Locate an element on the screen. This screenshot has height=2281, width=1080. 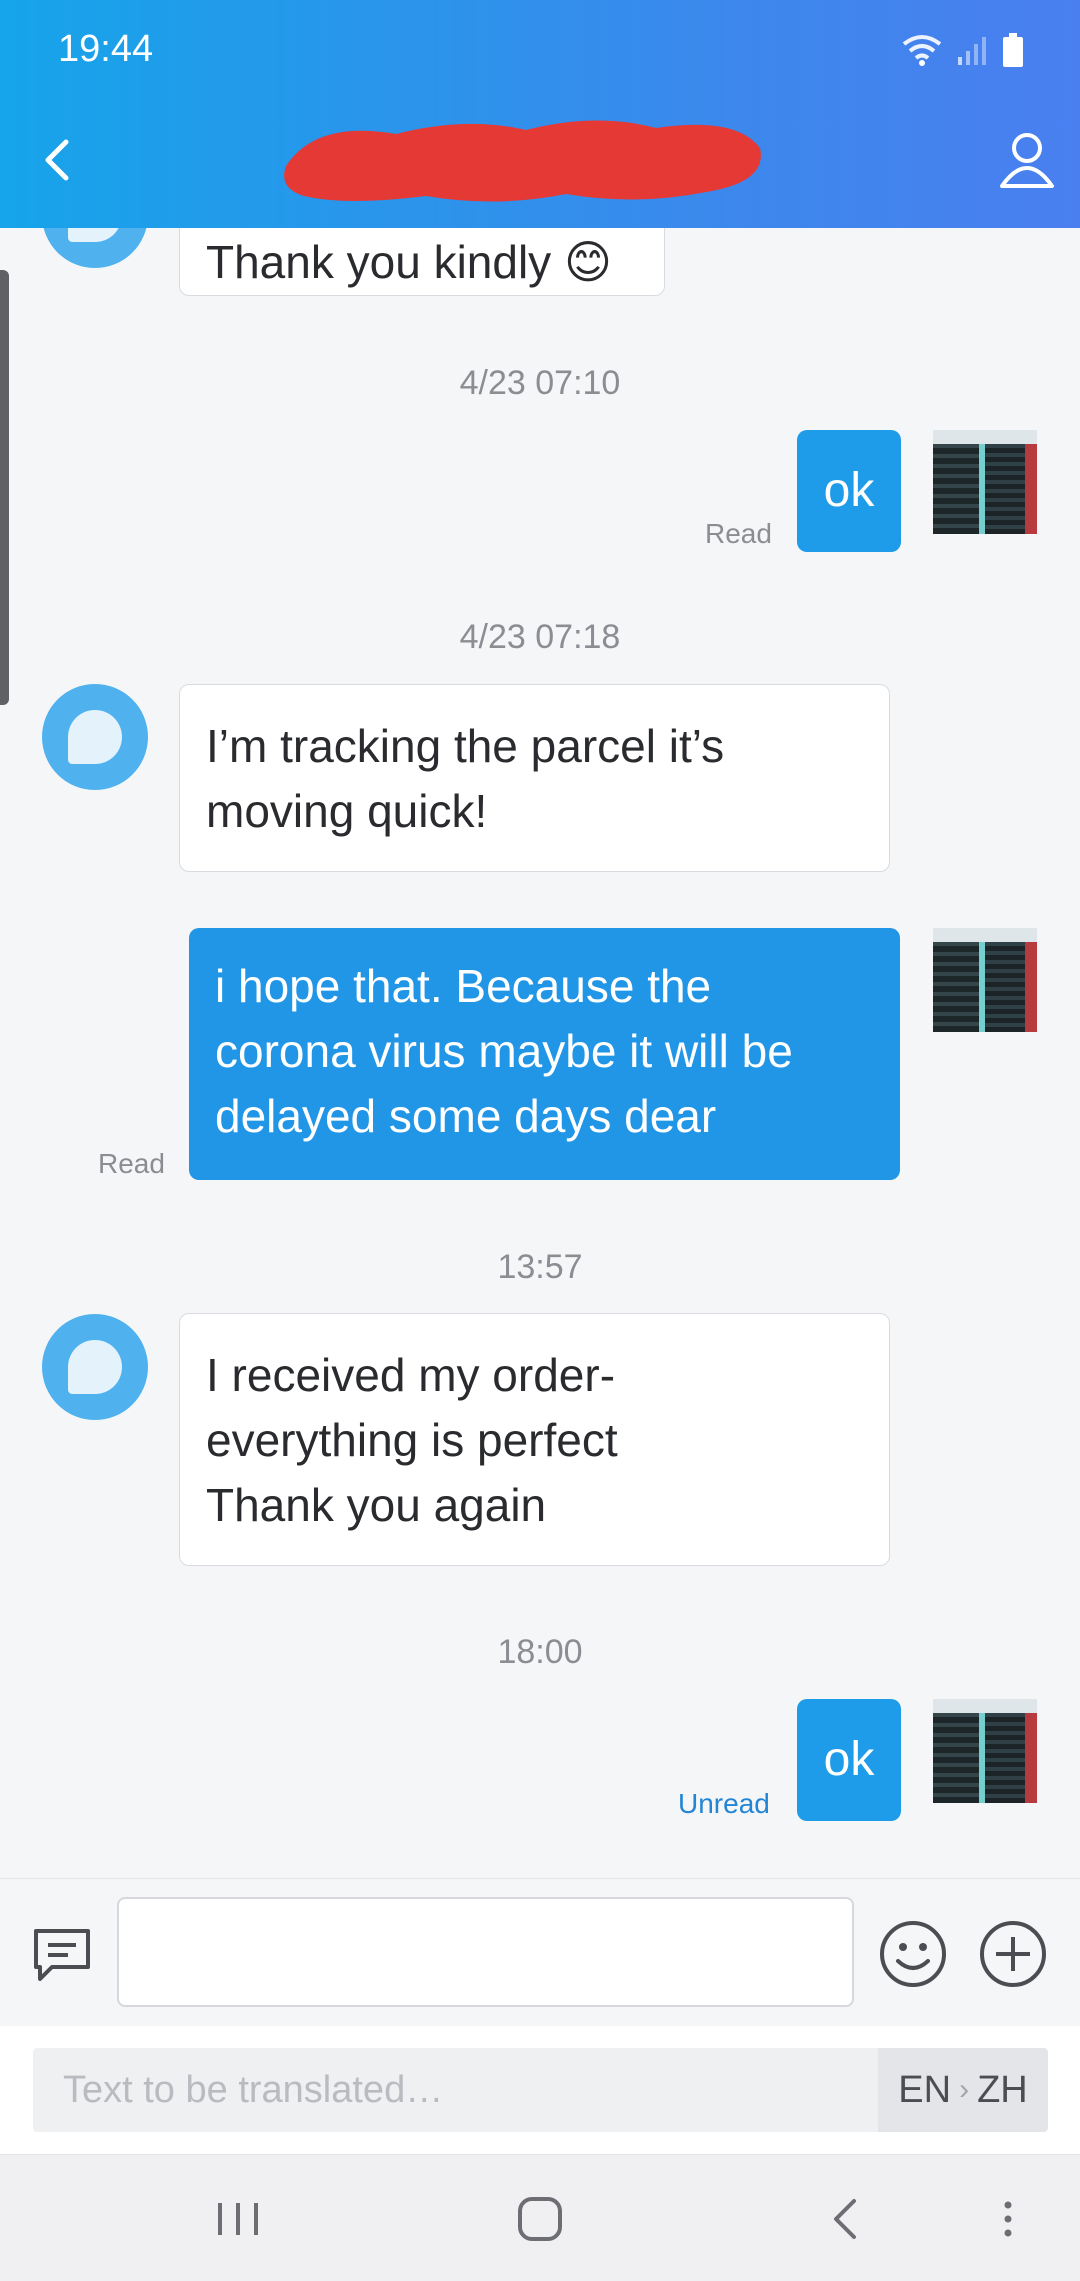
more-options-icon is located at coordinates (1008, 2219).